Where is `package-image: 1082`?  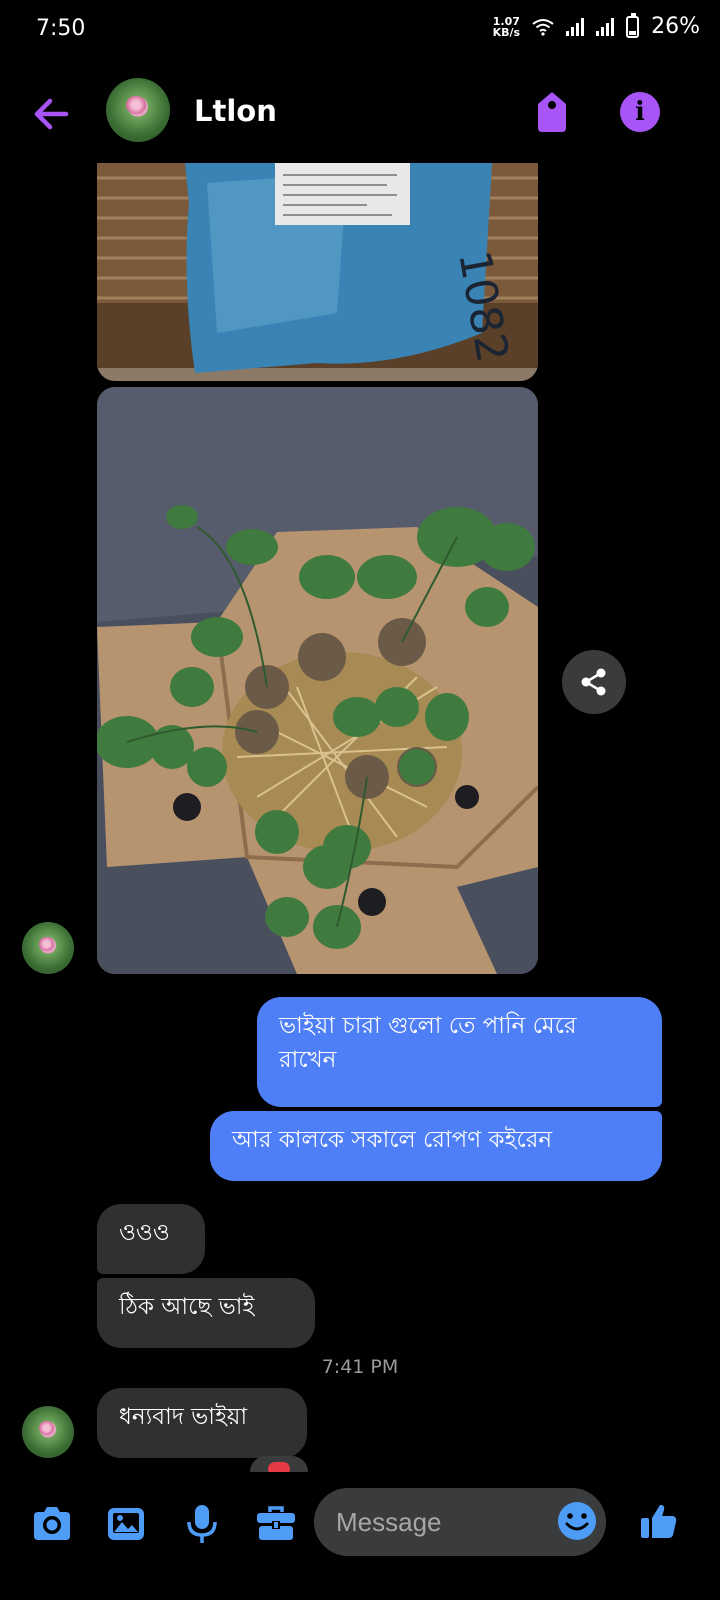 package-image: 1082 is located at coordinates (317, 272).